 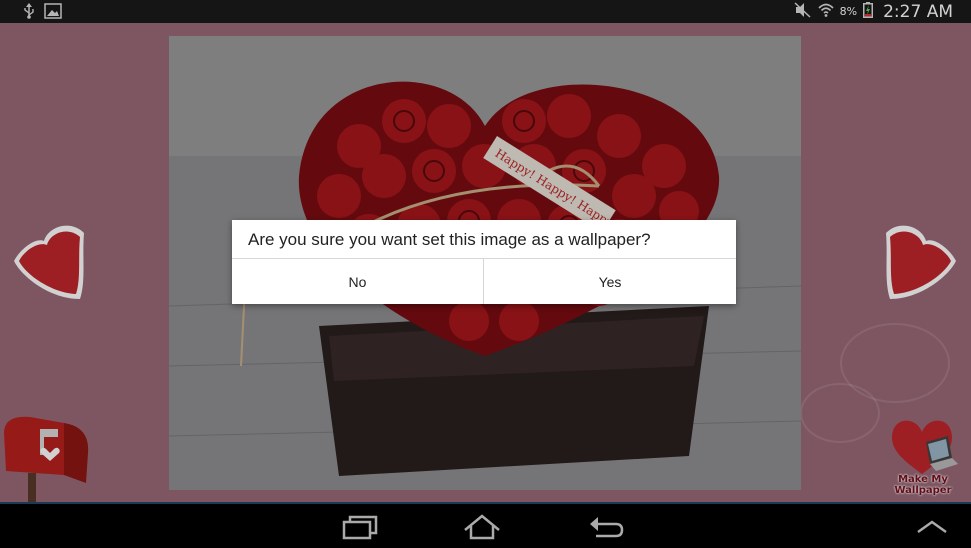 I want to click on back-icon, so click(x=607, y=527).